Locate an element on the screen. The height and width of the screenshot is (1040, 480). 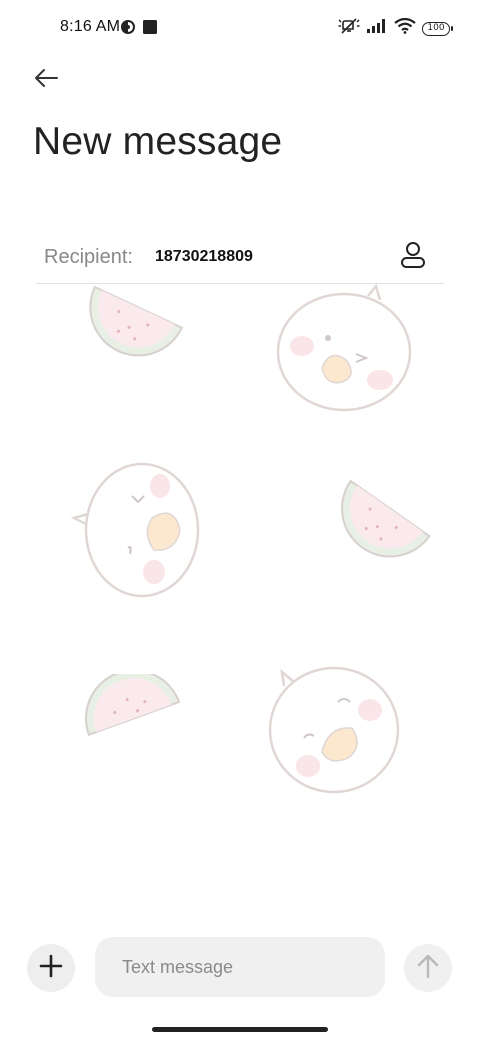
arrow-up-icon is located at coordinates (428, 968).